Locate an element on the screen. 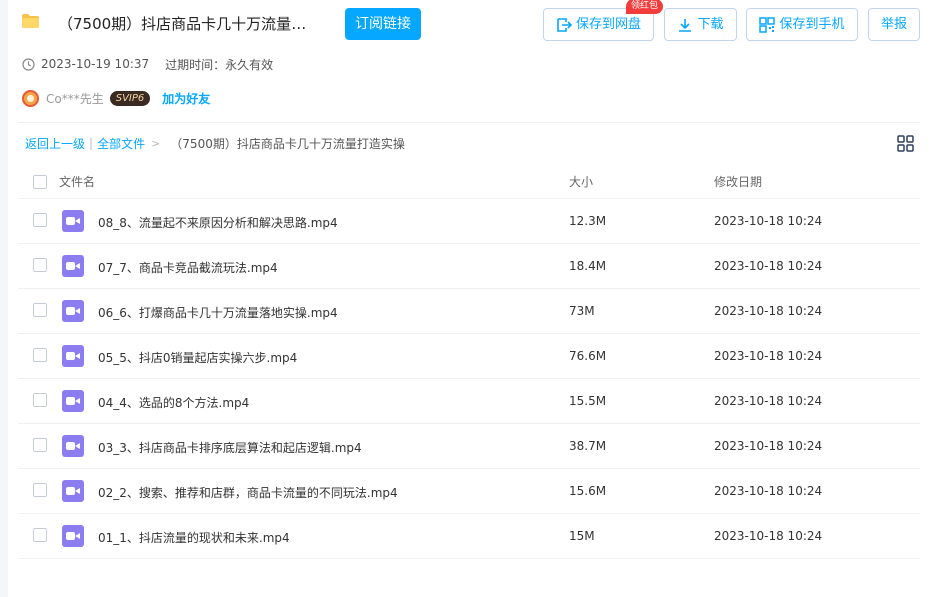 Image resolution: width=937 pixels, height=597 pixels. file-size: 15M is located at coordinates (582, 536).